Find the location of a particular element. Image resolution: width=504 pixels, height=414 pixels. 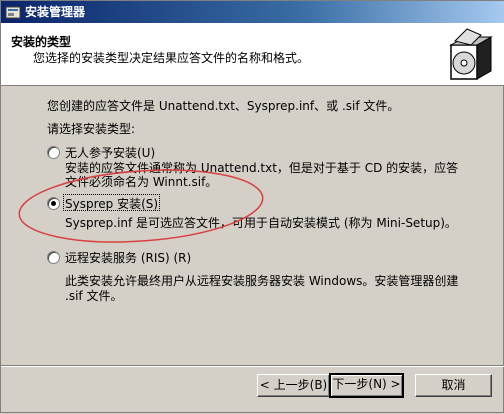

cancel-button: 取消 is located at coordinates (453, 385).